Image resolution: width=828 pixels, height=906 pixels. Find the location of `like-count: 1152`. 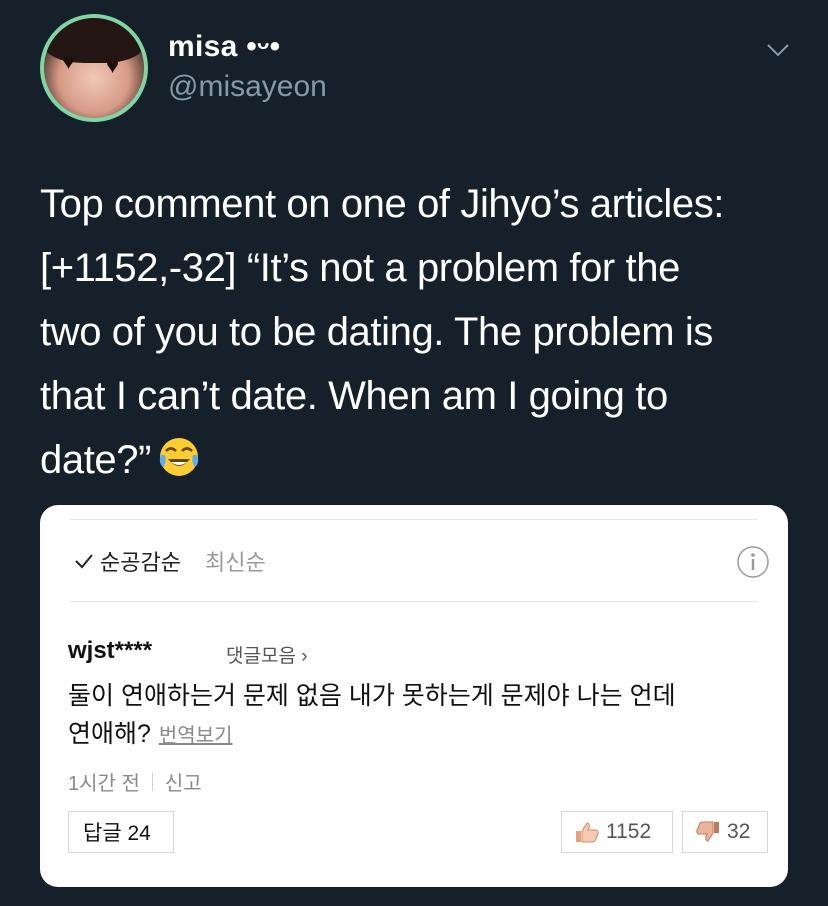

like-count: 1152 is located at coordinates (629, 831).